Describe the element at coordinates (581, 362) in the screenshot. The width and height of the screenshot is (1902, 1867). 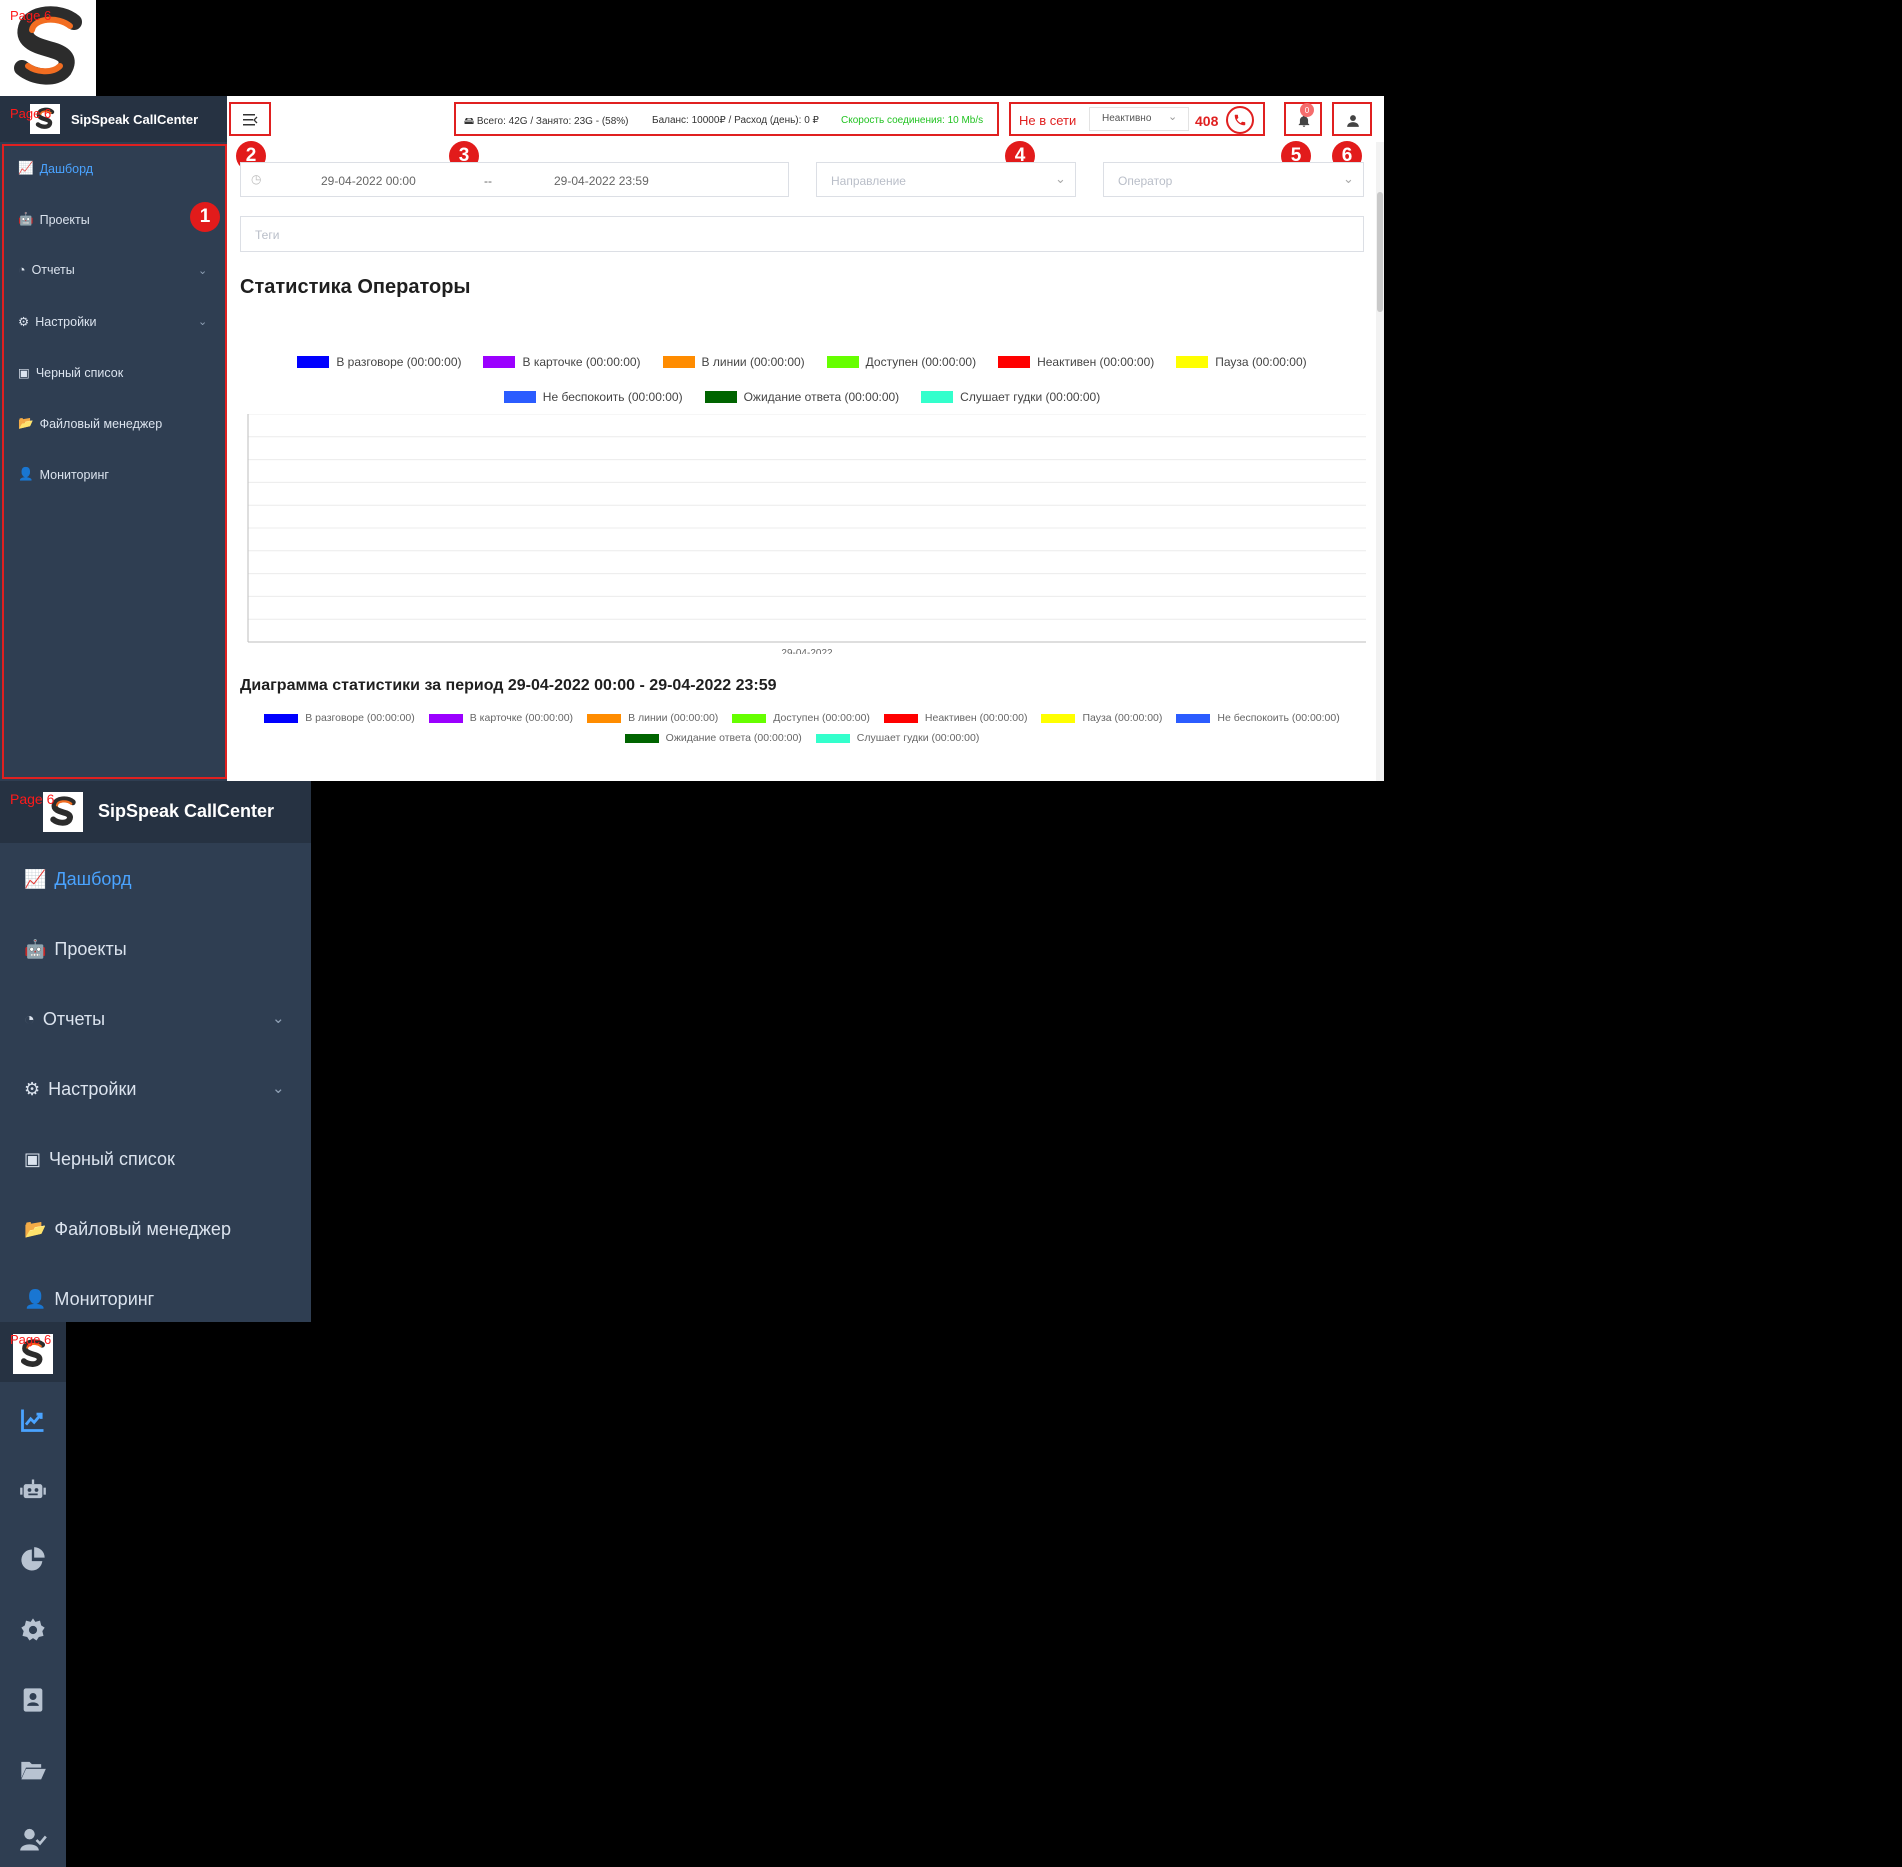
I see `legend-label: В карточке (00:00:00)` at that location.